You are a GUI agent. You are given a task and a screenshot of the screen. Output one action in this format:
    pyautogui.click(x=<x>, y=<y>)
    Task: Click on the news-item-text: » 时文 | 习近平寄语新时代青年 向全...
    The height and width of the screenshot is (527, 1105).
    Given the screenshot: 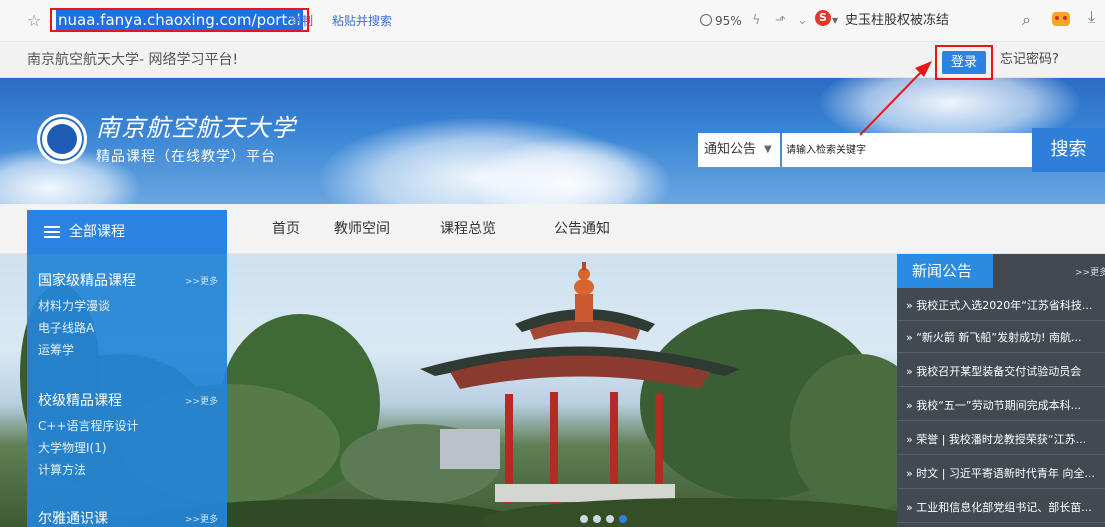 What is the action you would take?
    pyautogui.click(x=1000, y=473)
    